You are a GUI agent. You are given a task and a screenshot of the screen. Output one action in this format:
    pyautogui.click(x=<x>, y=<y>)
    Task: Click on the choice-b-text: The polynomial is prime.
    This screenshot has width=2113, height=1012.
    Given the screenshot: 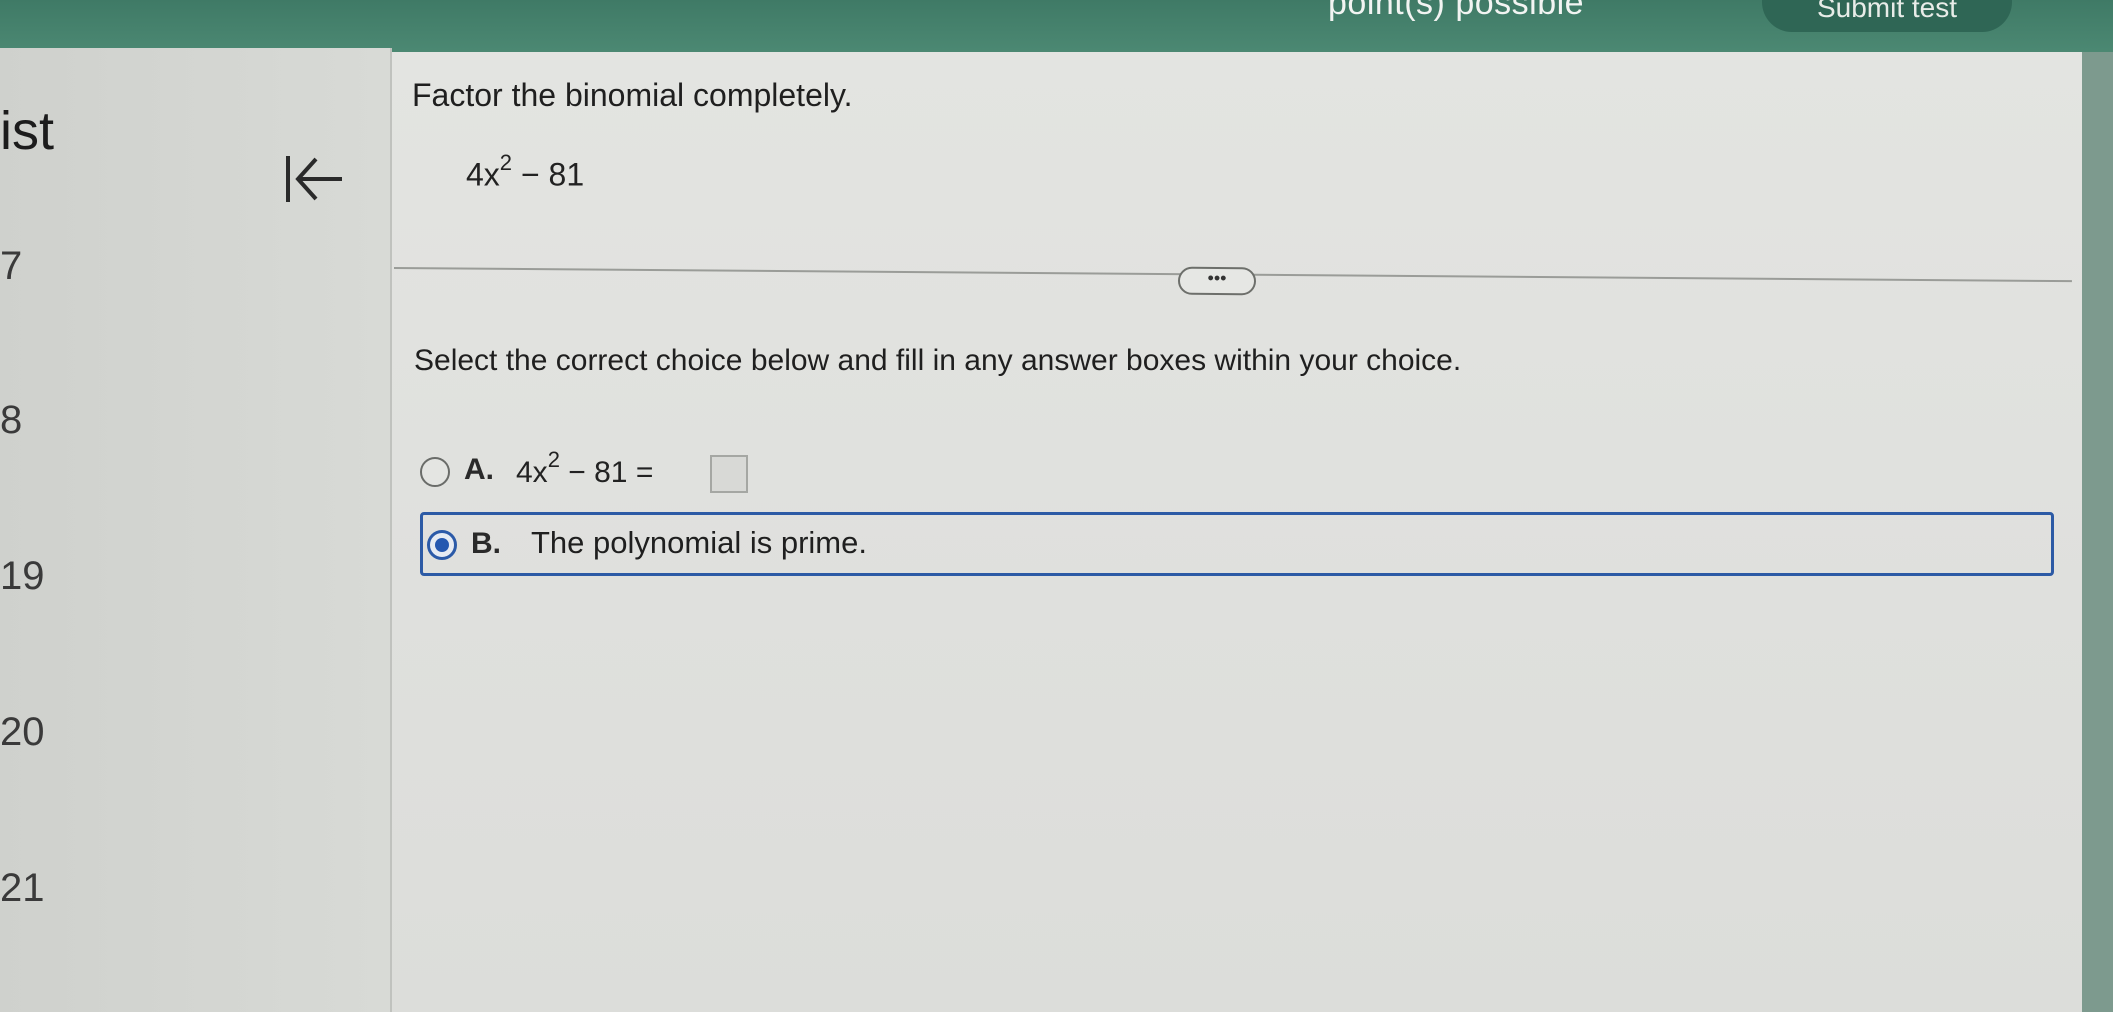 What is the action you would take?
    pyautogui.click(x=699, y=542)
    